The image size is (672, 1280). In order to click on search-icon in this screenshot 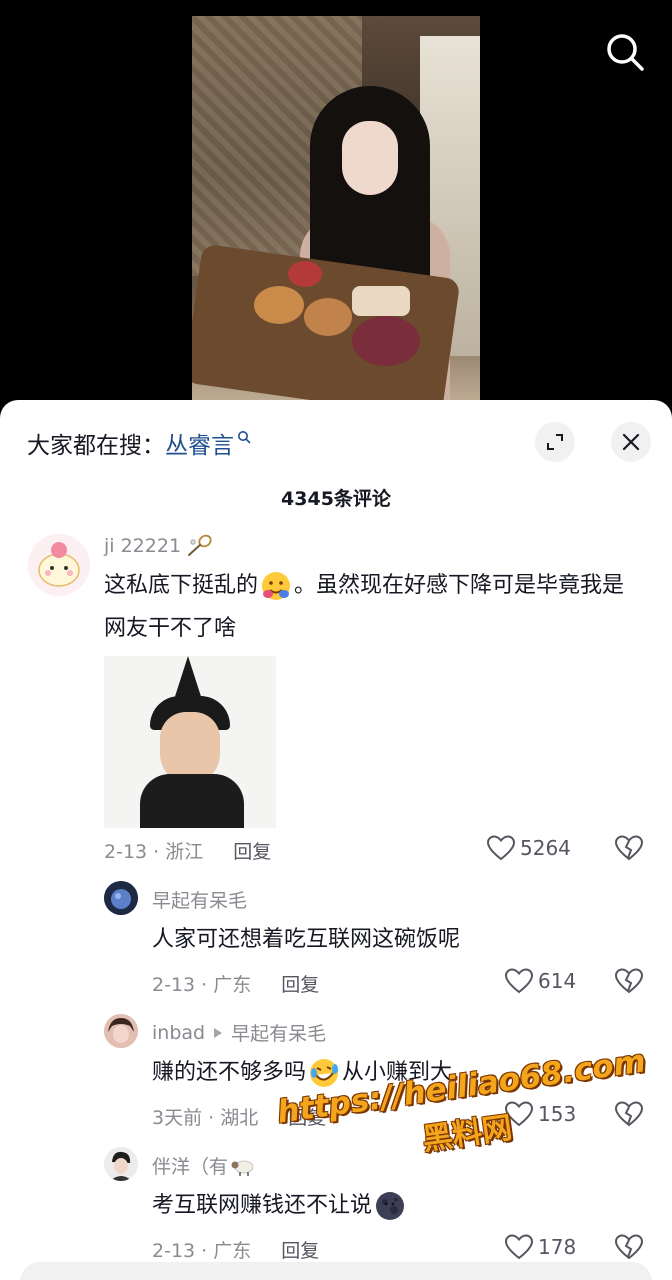, I will do `click(625, 53)`.